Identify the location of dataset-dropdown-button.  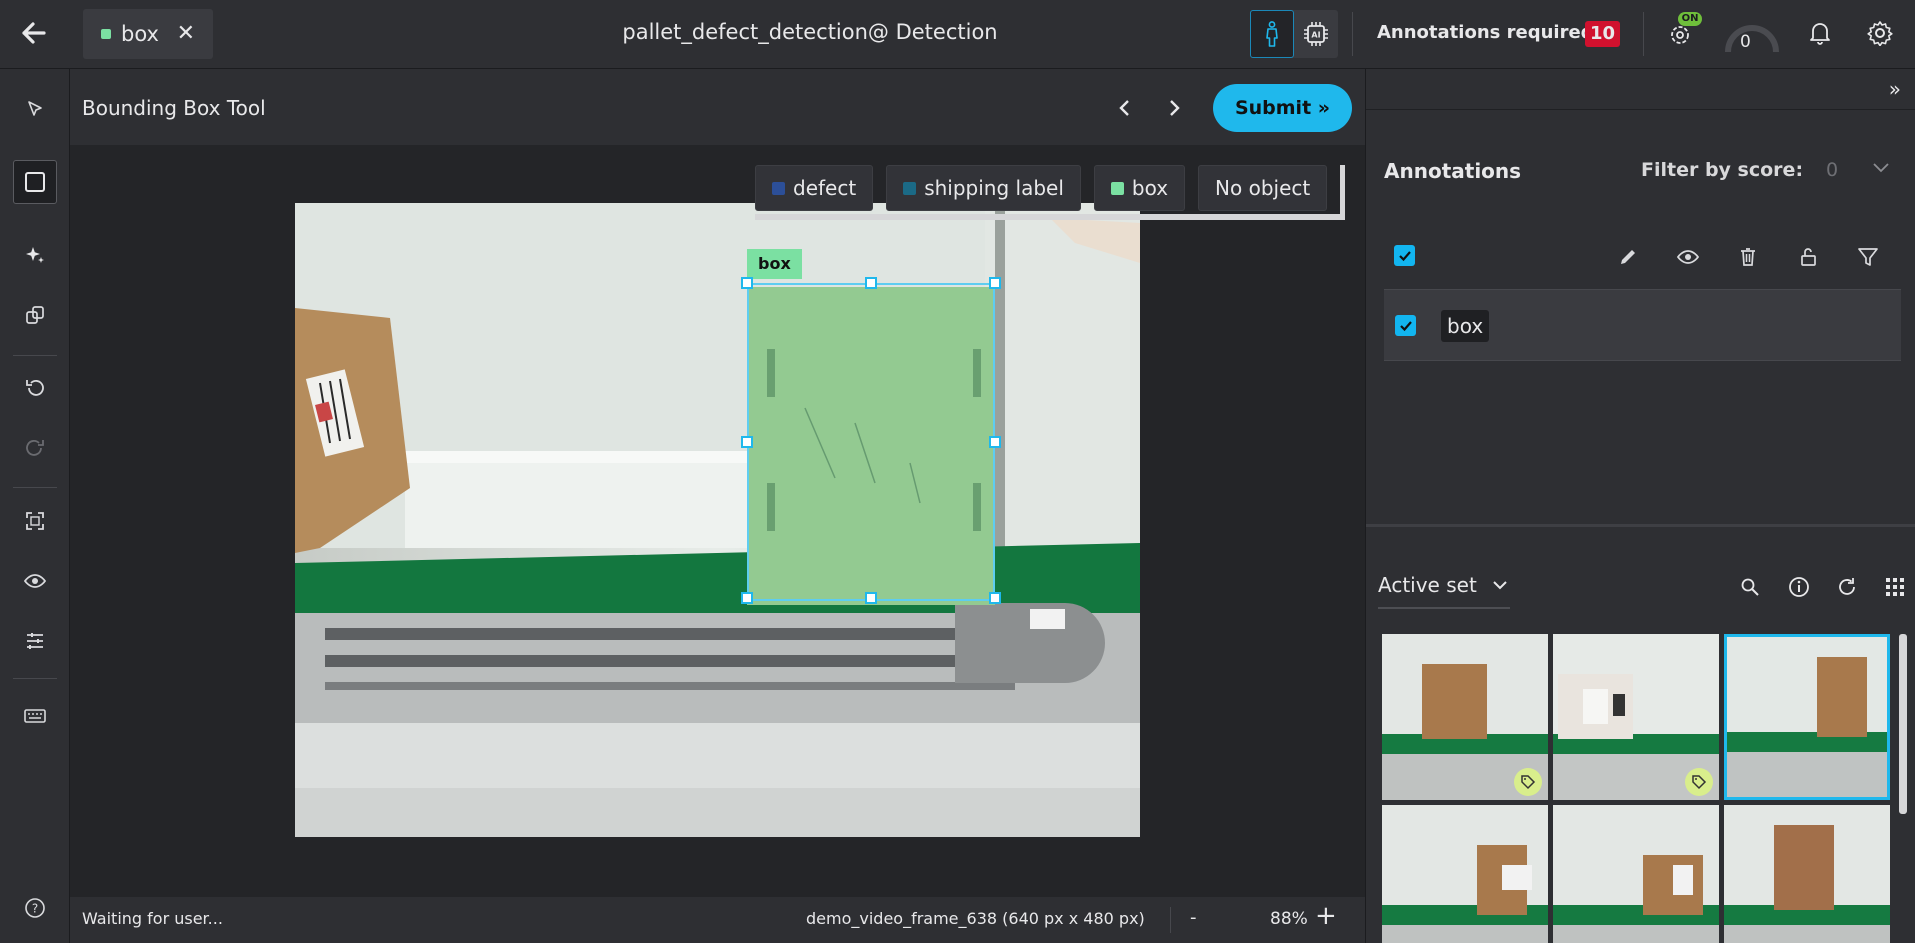
(1500, 586).